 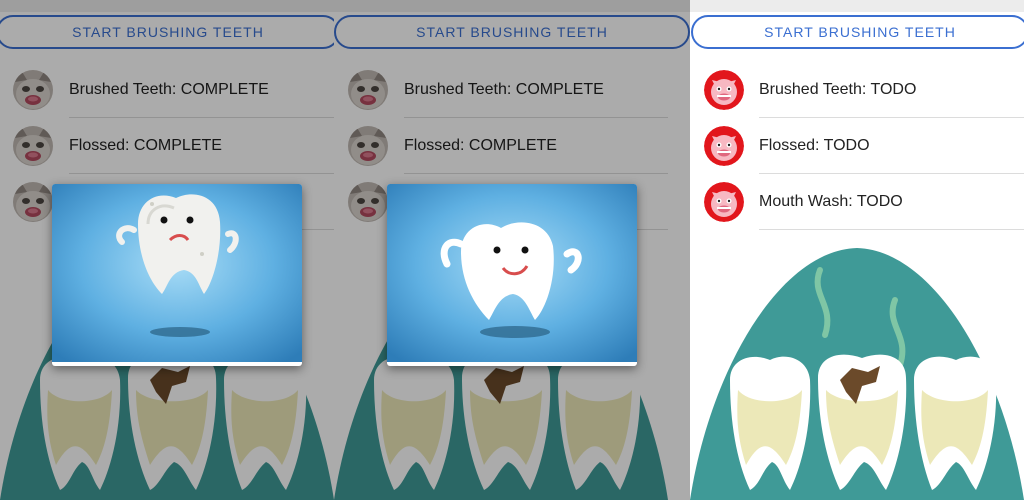 What do you see at coordinates (814, 145) in the screenshot?
I see `task-label: Flossed: TODO` at bounding box center [814, 145].